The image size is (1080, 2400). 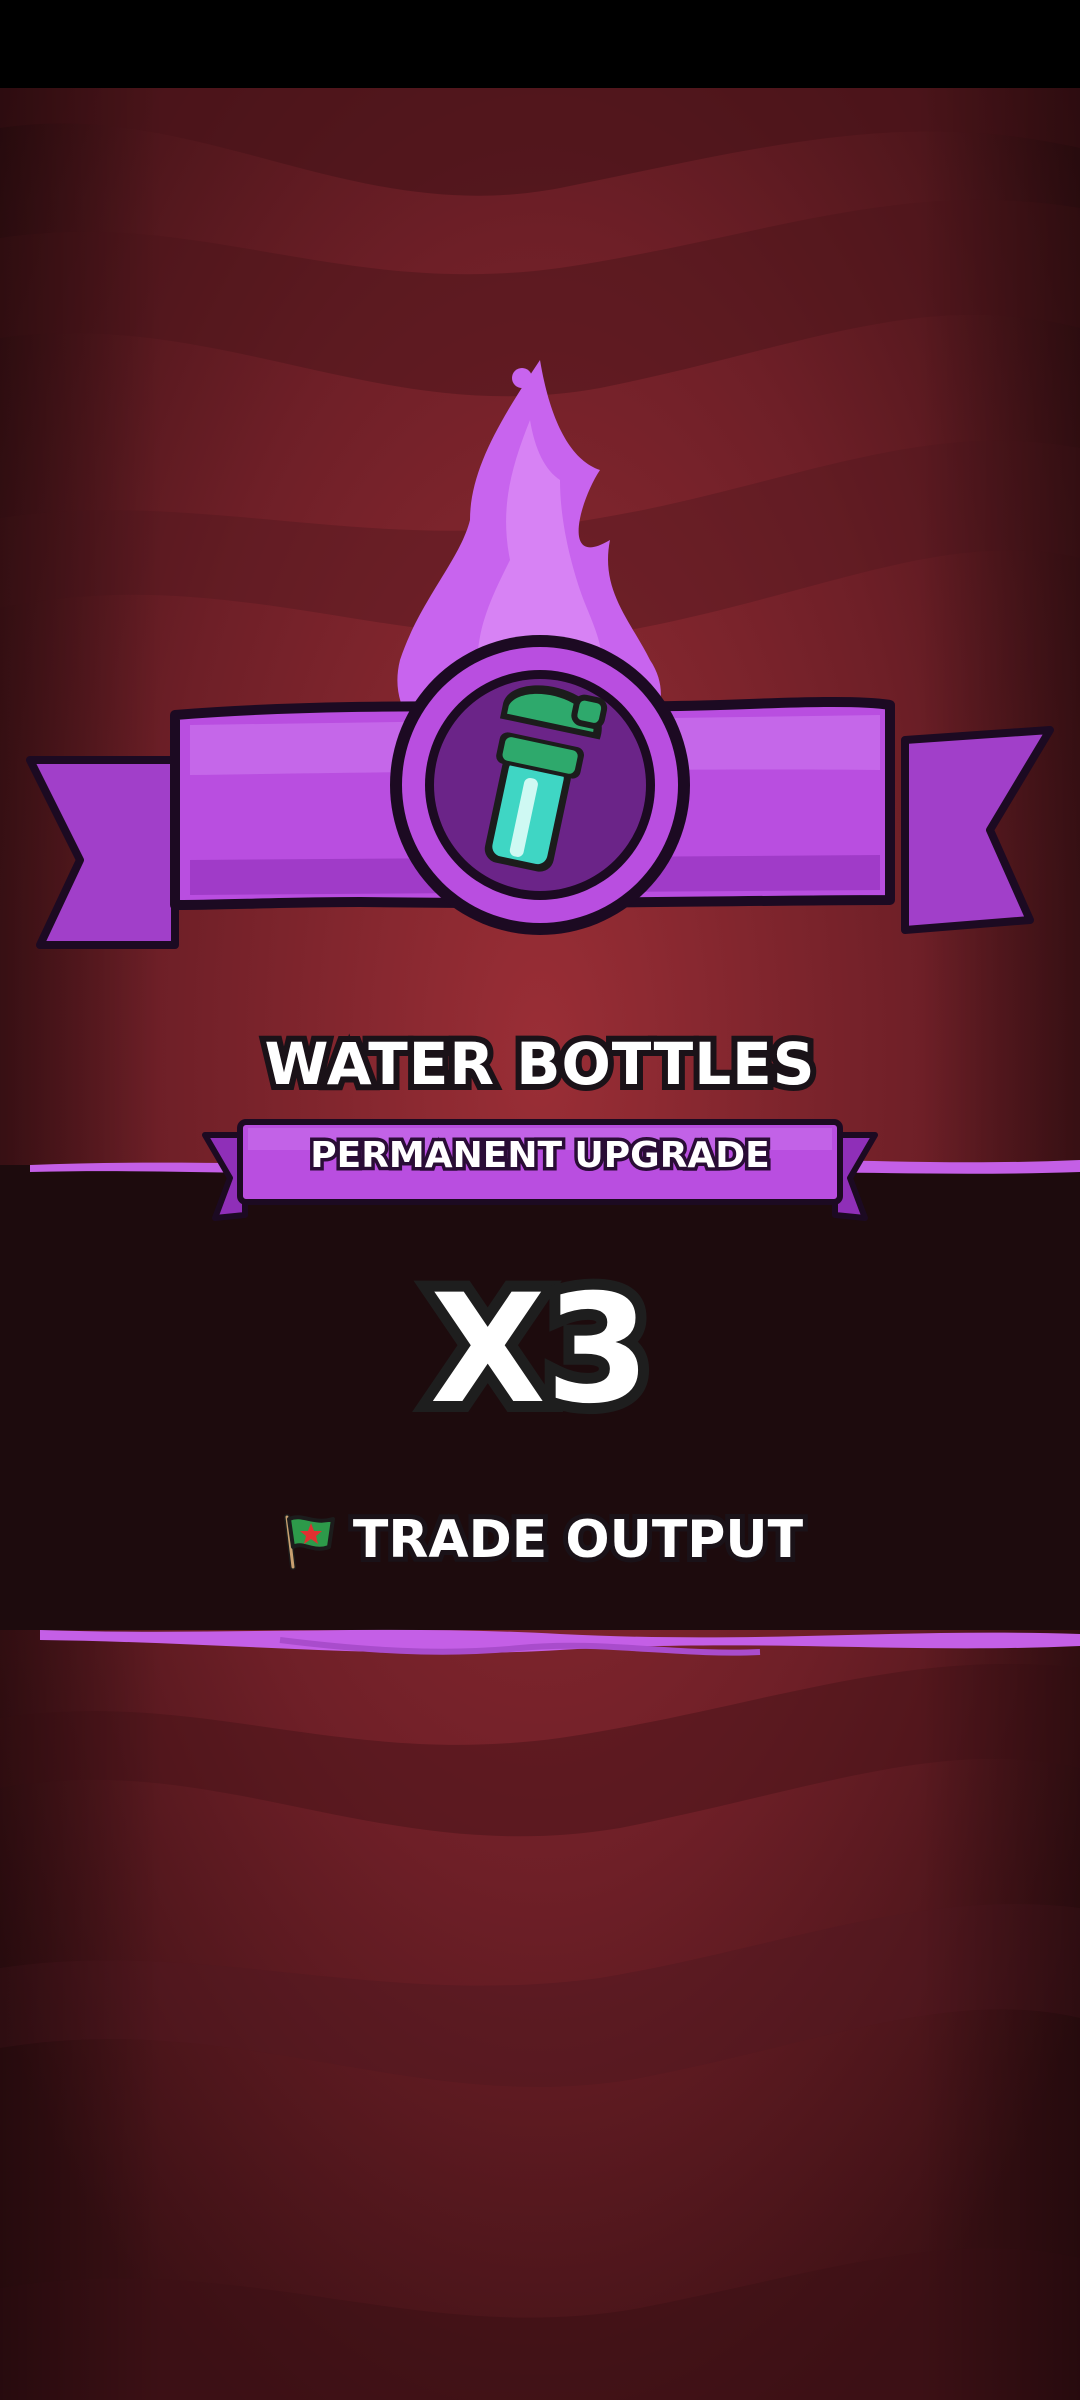 What do you see at coordinates (540, 1350) in the screenshot?
I see `multiplier-value: X3` at bounding box center [540, 1350].